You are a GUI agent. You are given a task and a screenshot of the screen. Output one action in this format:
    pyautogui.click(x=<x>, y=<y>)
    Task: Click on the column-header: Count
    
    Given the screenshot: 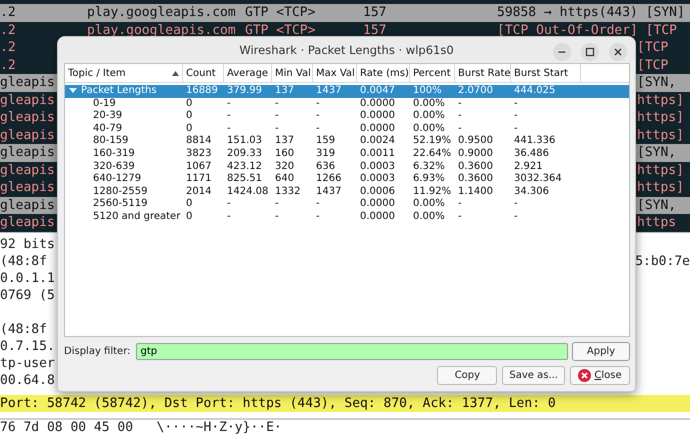 What is the action you would take?
    pyautogui.click(x=203, y=73)
    